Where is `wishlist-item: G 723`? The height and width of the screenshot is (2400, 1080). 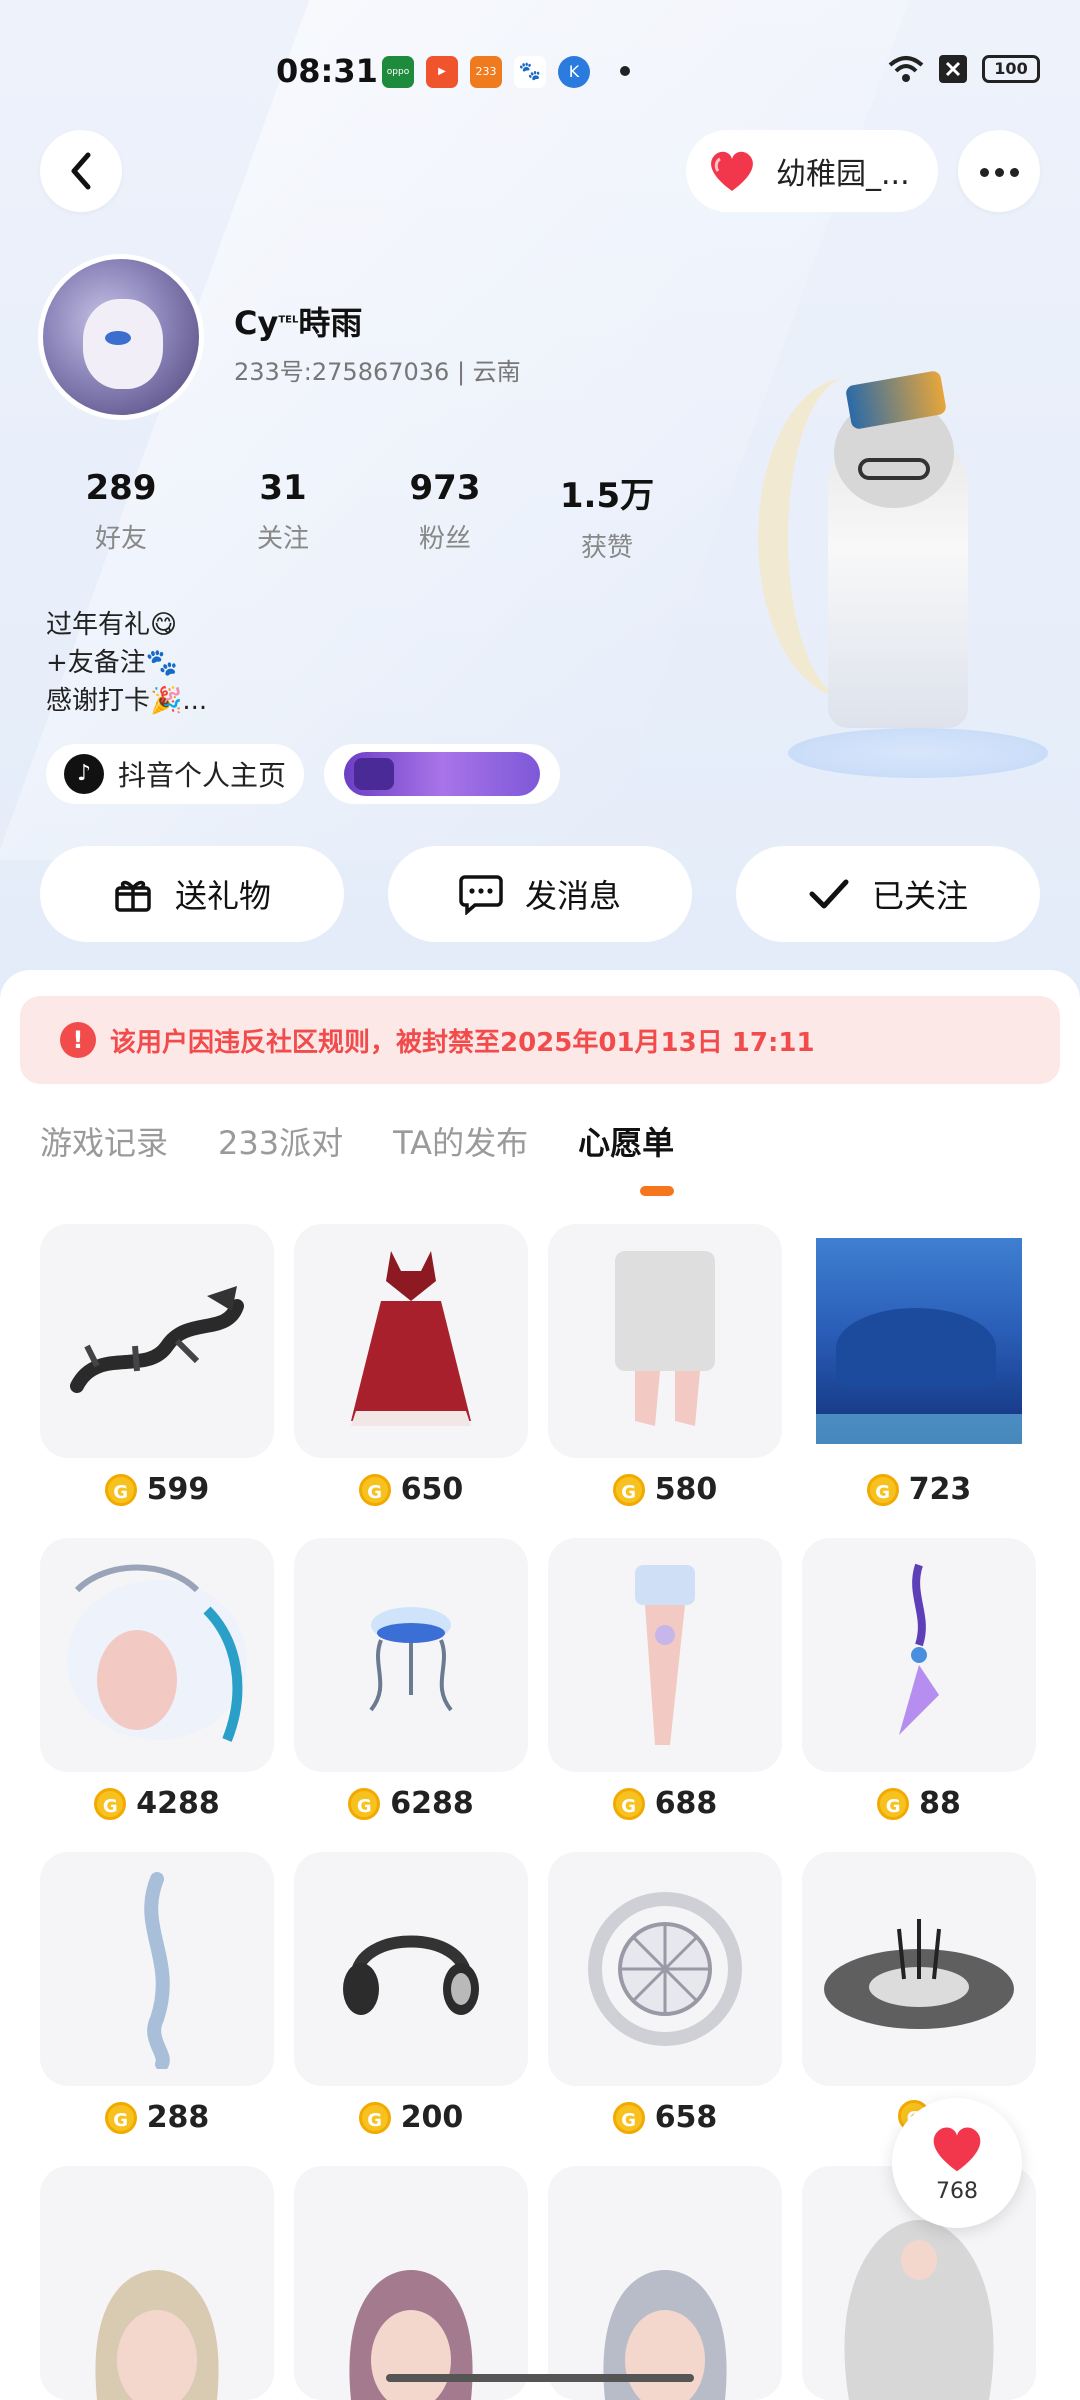 wishlist-item: G 723 is located at coordinates (919, 1365).